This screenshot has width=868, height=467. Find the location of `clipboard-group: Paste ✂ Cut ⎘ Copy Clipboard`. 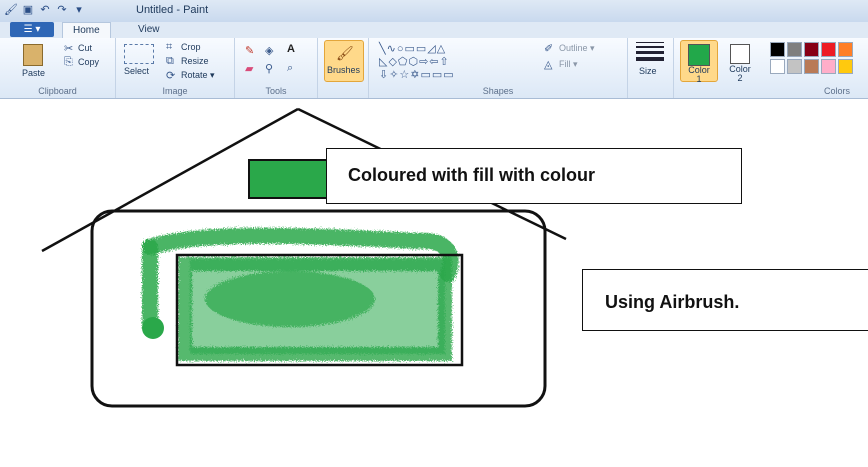

clipboard-group: Paste ✂ Cut ⎘ Copy Clipboard is located at coordinates (58, 68).